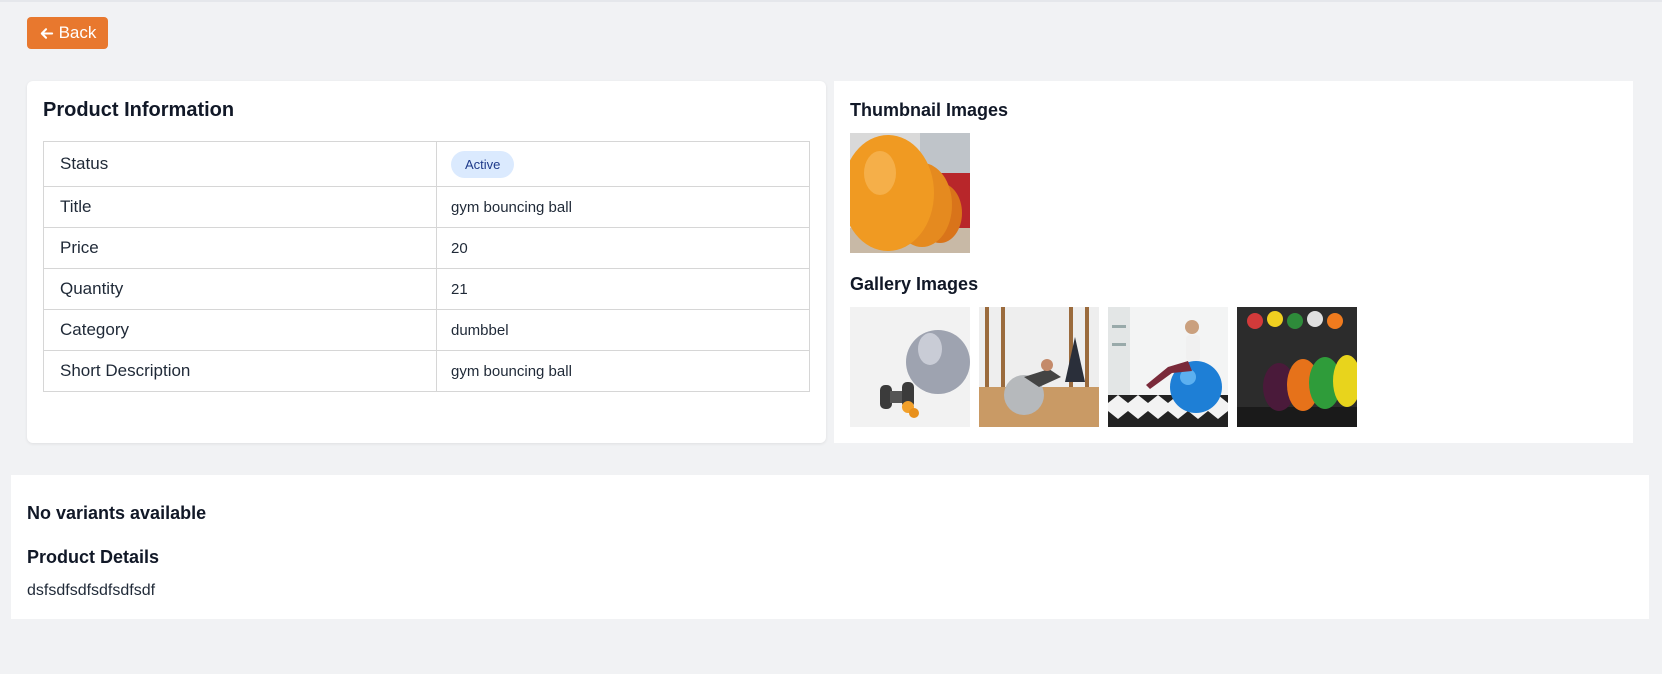 The image size is (1662, 674). Describe the element at coordinates (929, 110) in the screenshot. I see `thumbnail-images-title: Thumbnail Images` at that location.